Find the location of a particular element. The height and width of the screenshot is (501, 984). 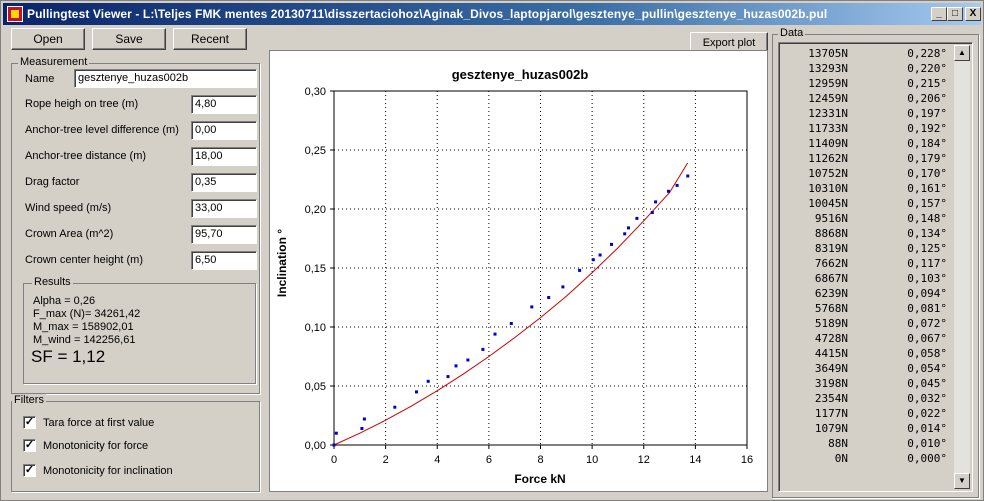

crown-area-input: 95,70 is located at coordinates (224, 234).